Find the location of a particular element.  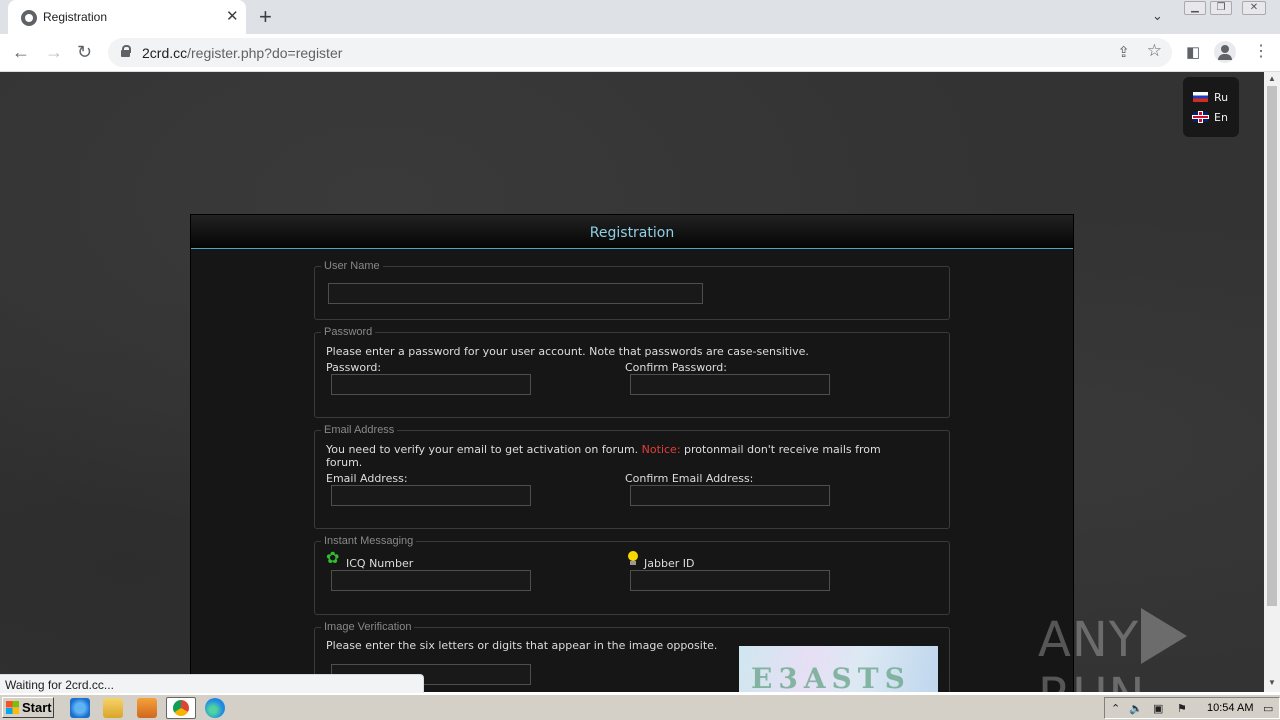

confirm-email-label: Confirm Email Address: is located at coordinates (689, 478).